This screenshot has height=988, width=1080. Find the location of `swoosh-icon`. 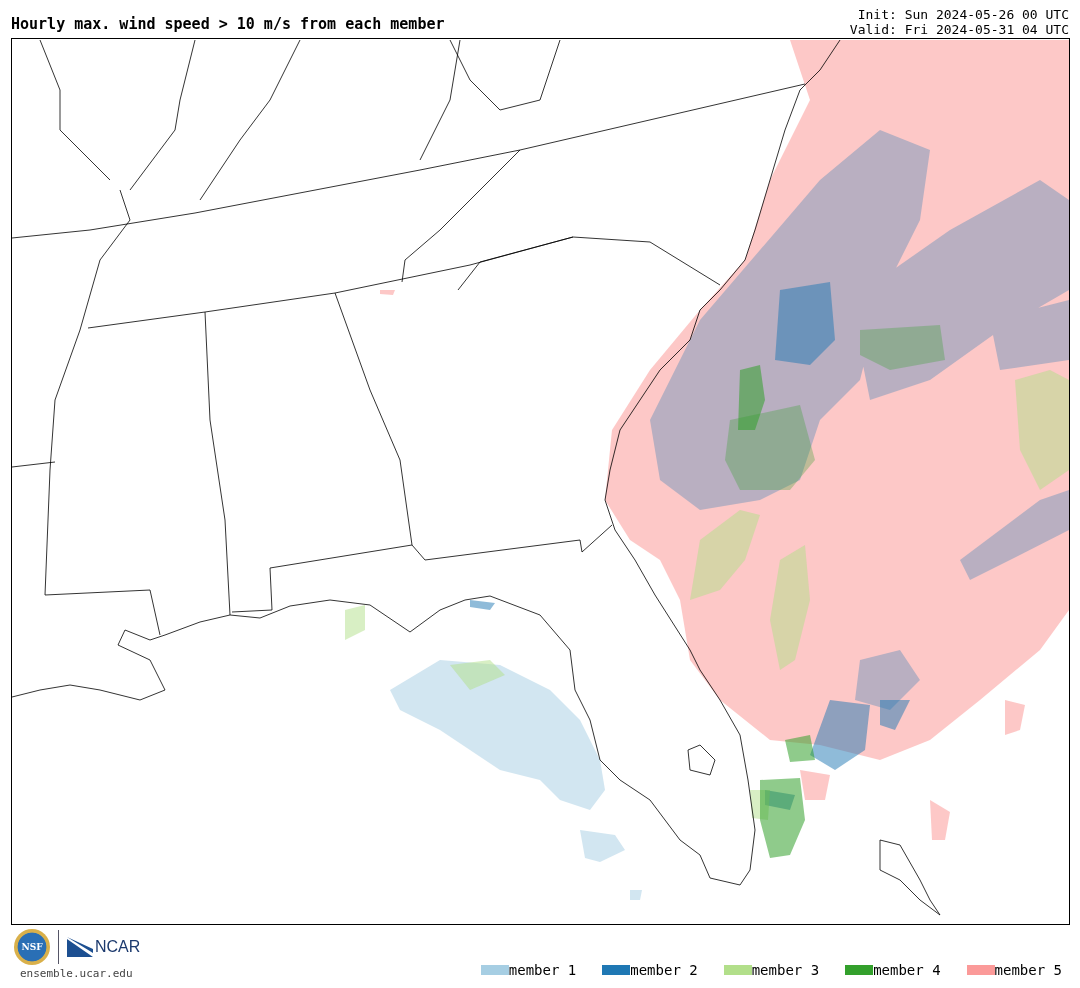

swoosh-icon is located at coordinates (80, 947).